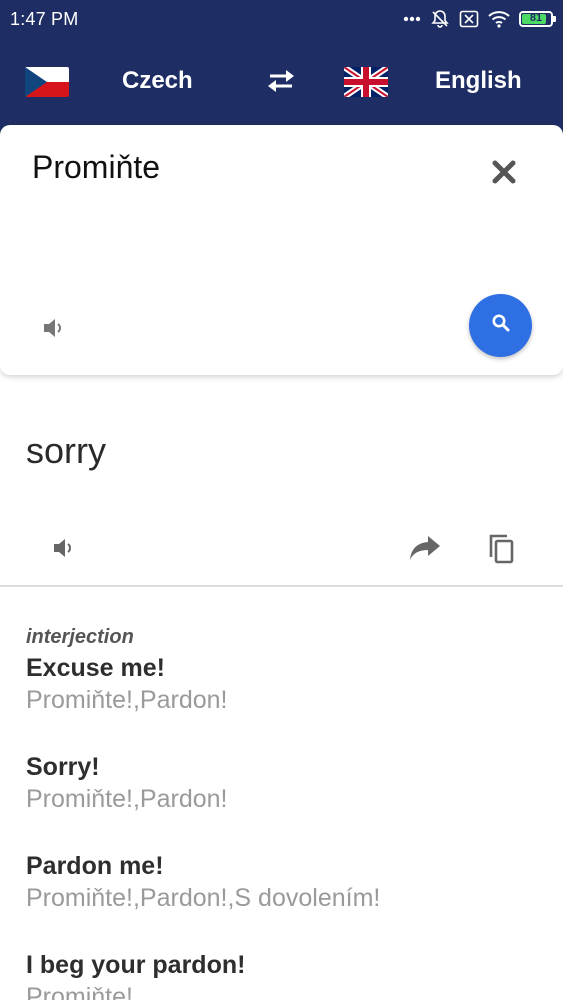 This screenshot has height=1000, width=563. I want to click on divider, so click(281, 586).